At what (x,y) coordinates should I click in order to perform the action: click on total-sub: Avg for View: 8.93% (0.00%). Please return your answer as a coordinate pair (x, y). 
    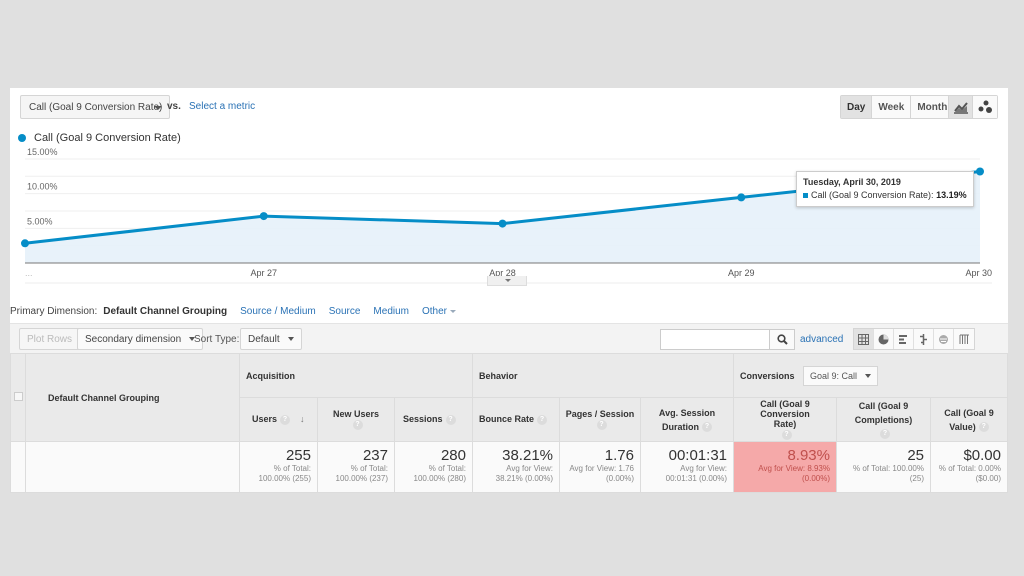
    Looking at the image, I should click on (794, 473).